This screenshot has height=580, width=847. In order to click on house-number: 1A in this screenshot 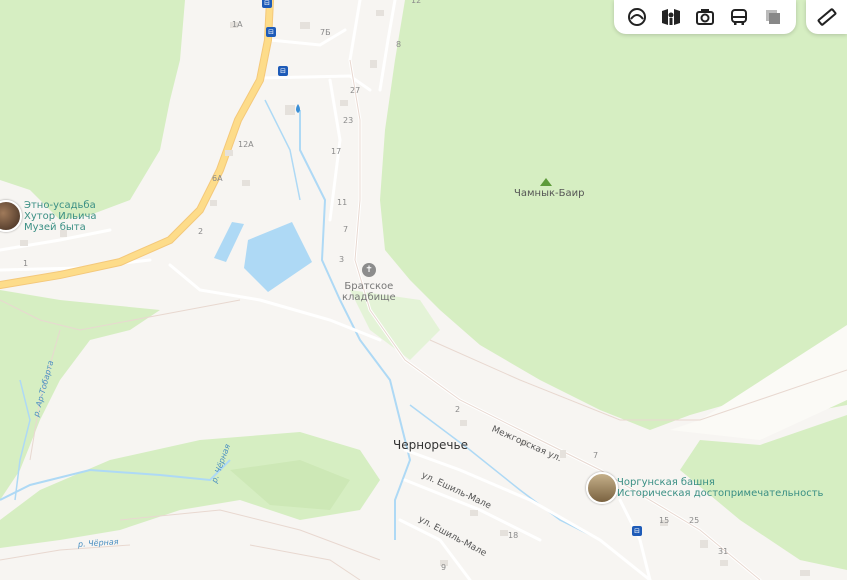, I will do `click(237, 24)`.